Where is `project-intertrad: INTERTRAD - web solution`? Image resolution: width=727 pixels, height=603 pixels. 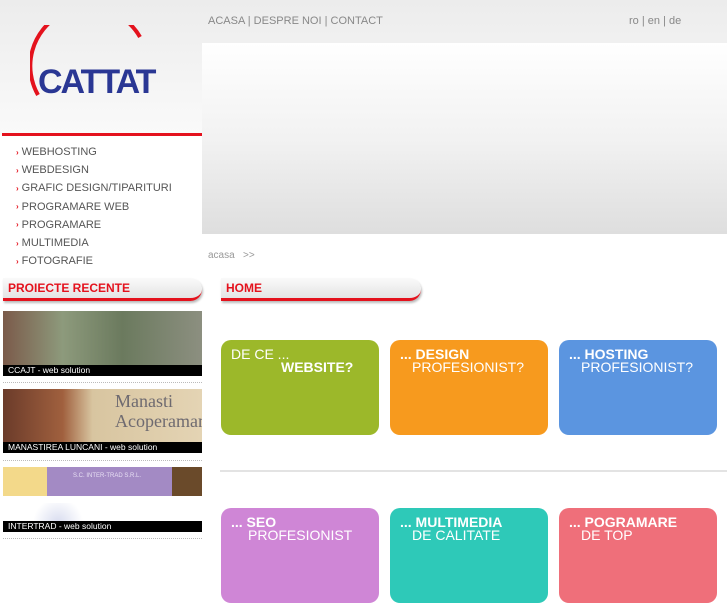 project-intertrad: INTERTRAD - web solution is located at coordinates (102, 517).